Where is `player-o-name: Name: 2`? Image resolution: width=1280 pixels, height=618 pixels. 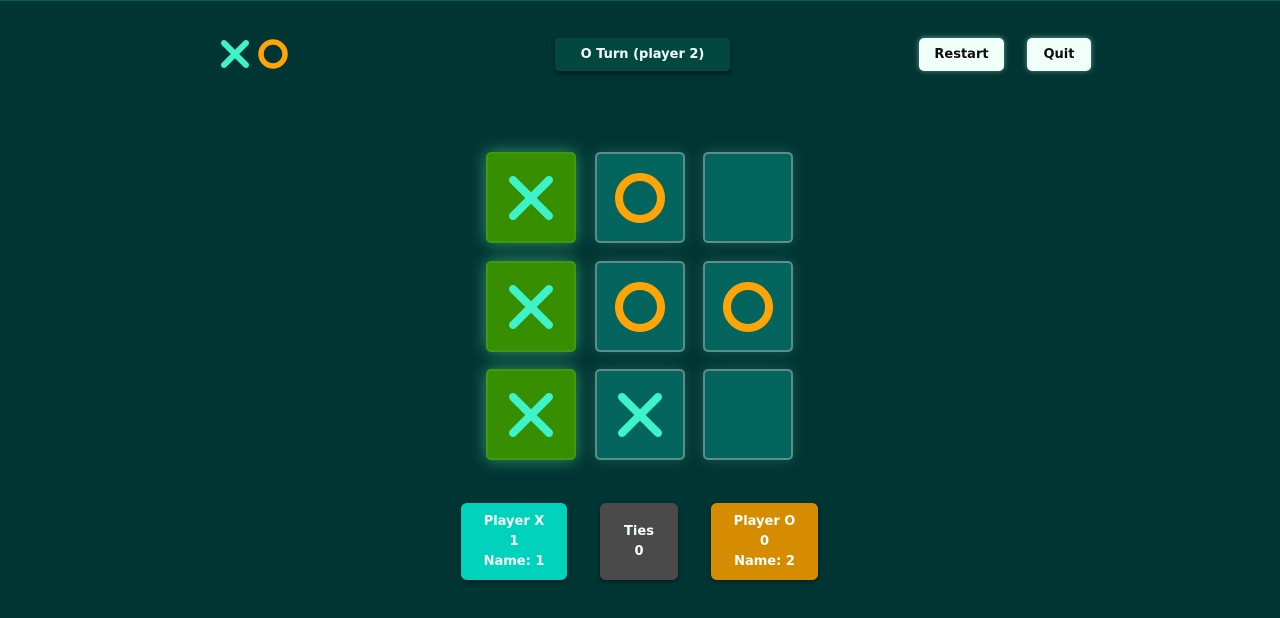
player-o-name: Name: 2 is located at coordinates (764, 561).